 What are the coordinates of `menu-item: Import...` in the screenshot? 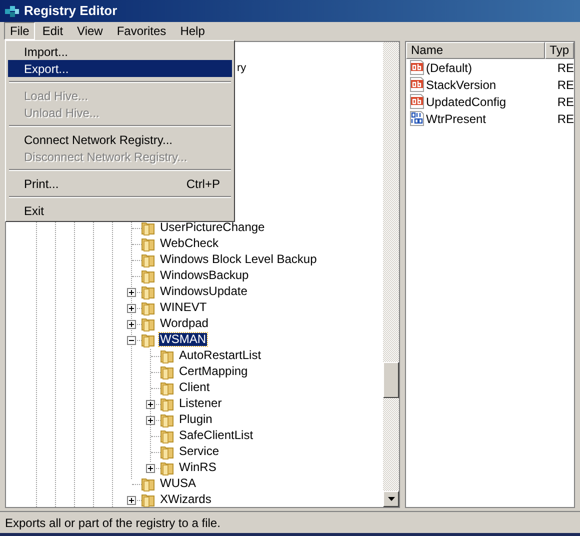 It's located at (120, 51).